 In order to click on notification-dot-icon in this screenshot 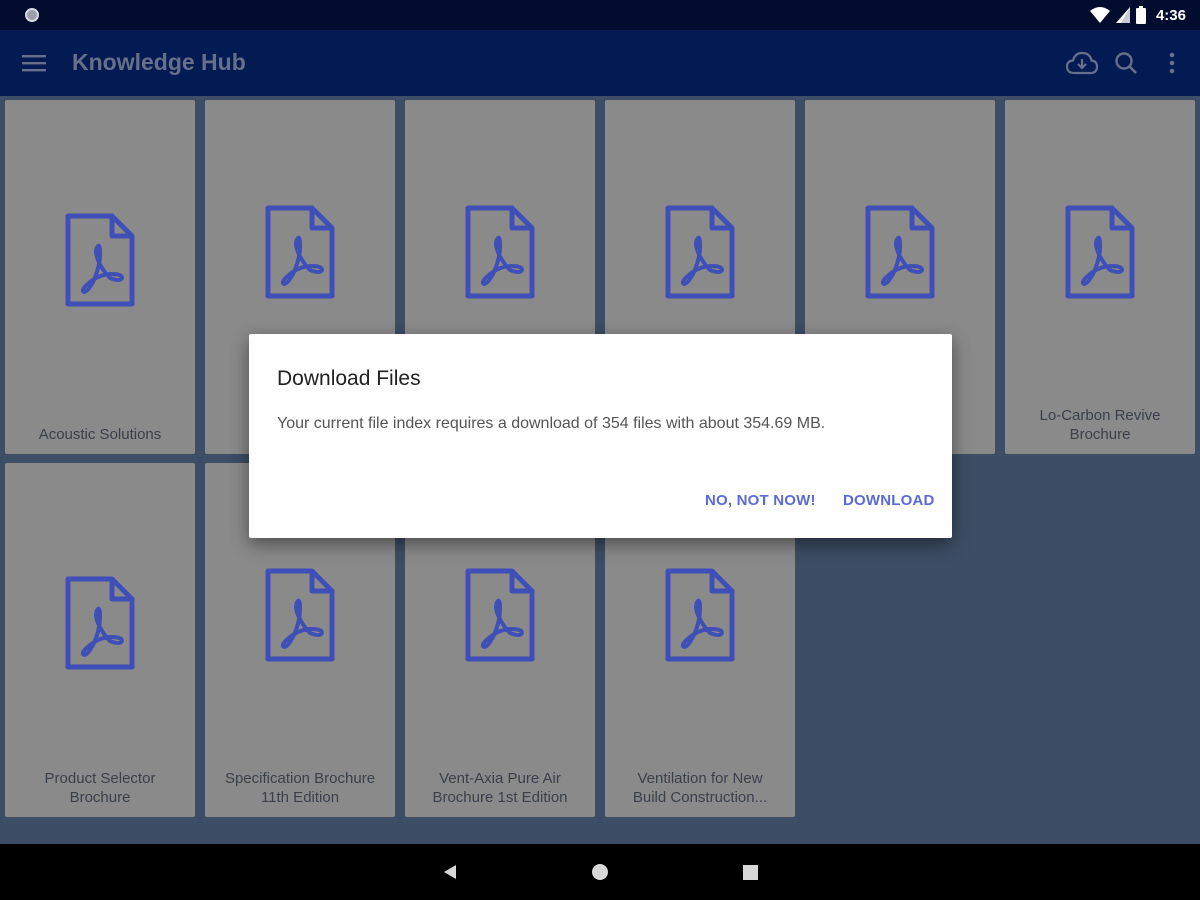, I will do `click(32, 15)`.